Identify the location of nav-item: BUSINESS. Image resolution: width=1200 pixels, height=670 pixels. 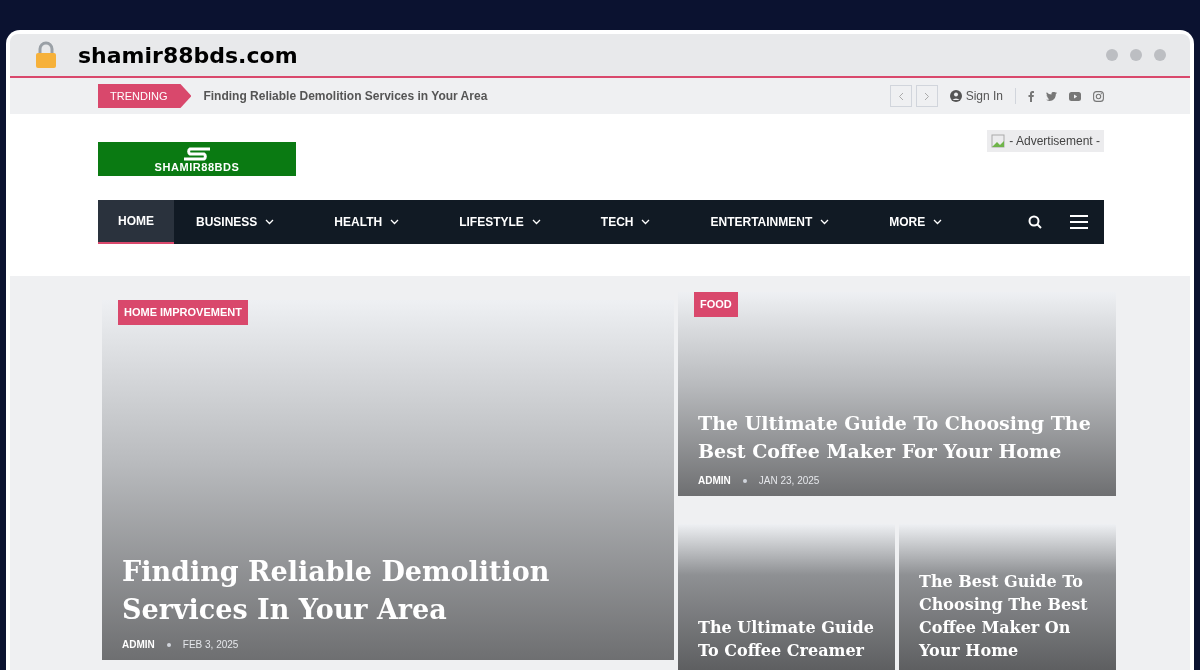
(235, 222).